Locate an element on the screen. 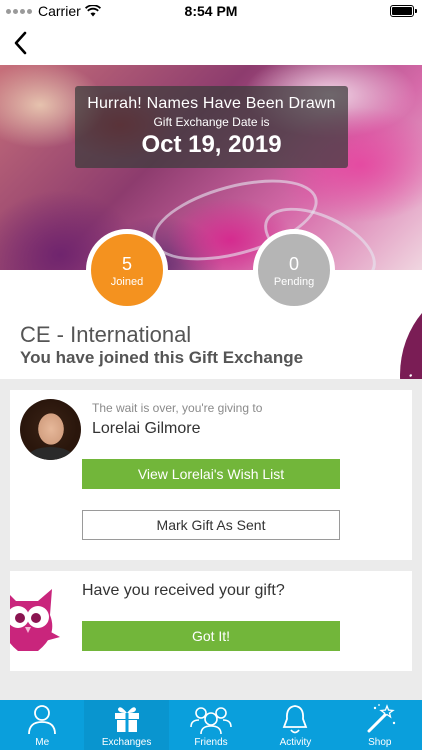 The height and width of the screenshot is (750, 422). owl-mascot-icon is located at coordinates (35, 620).